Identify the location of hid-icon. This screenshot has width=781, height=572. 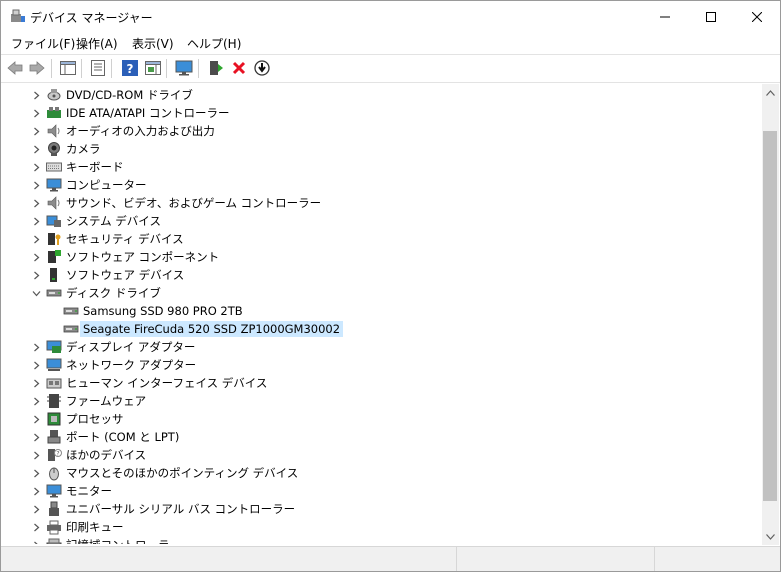
(54, 383).